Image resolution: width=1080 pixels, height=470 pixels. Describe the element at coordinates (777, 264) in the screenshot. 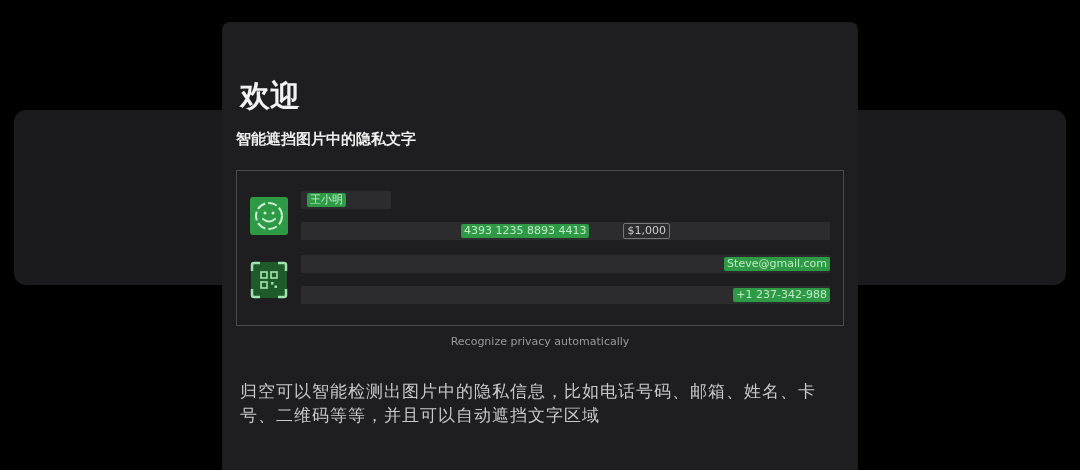

I see `detected-text: Steve@gmail.com` at that location.